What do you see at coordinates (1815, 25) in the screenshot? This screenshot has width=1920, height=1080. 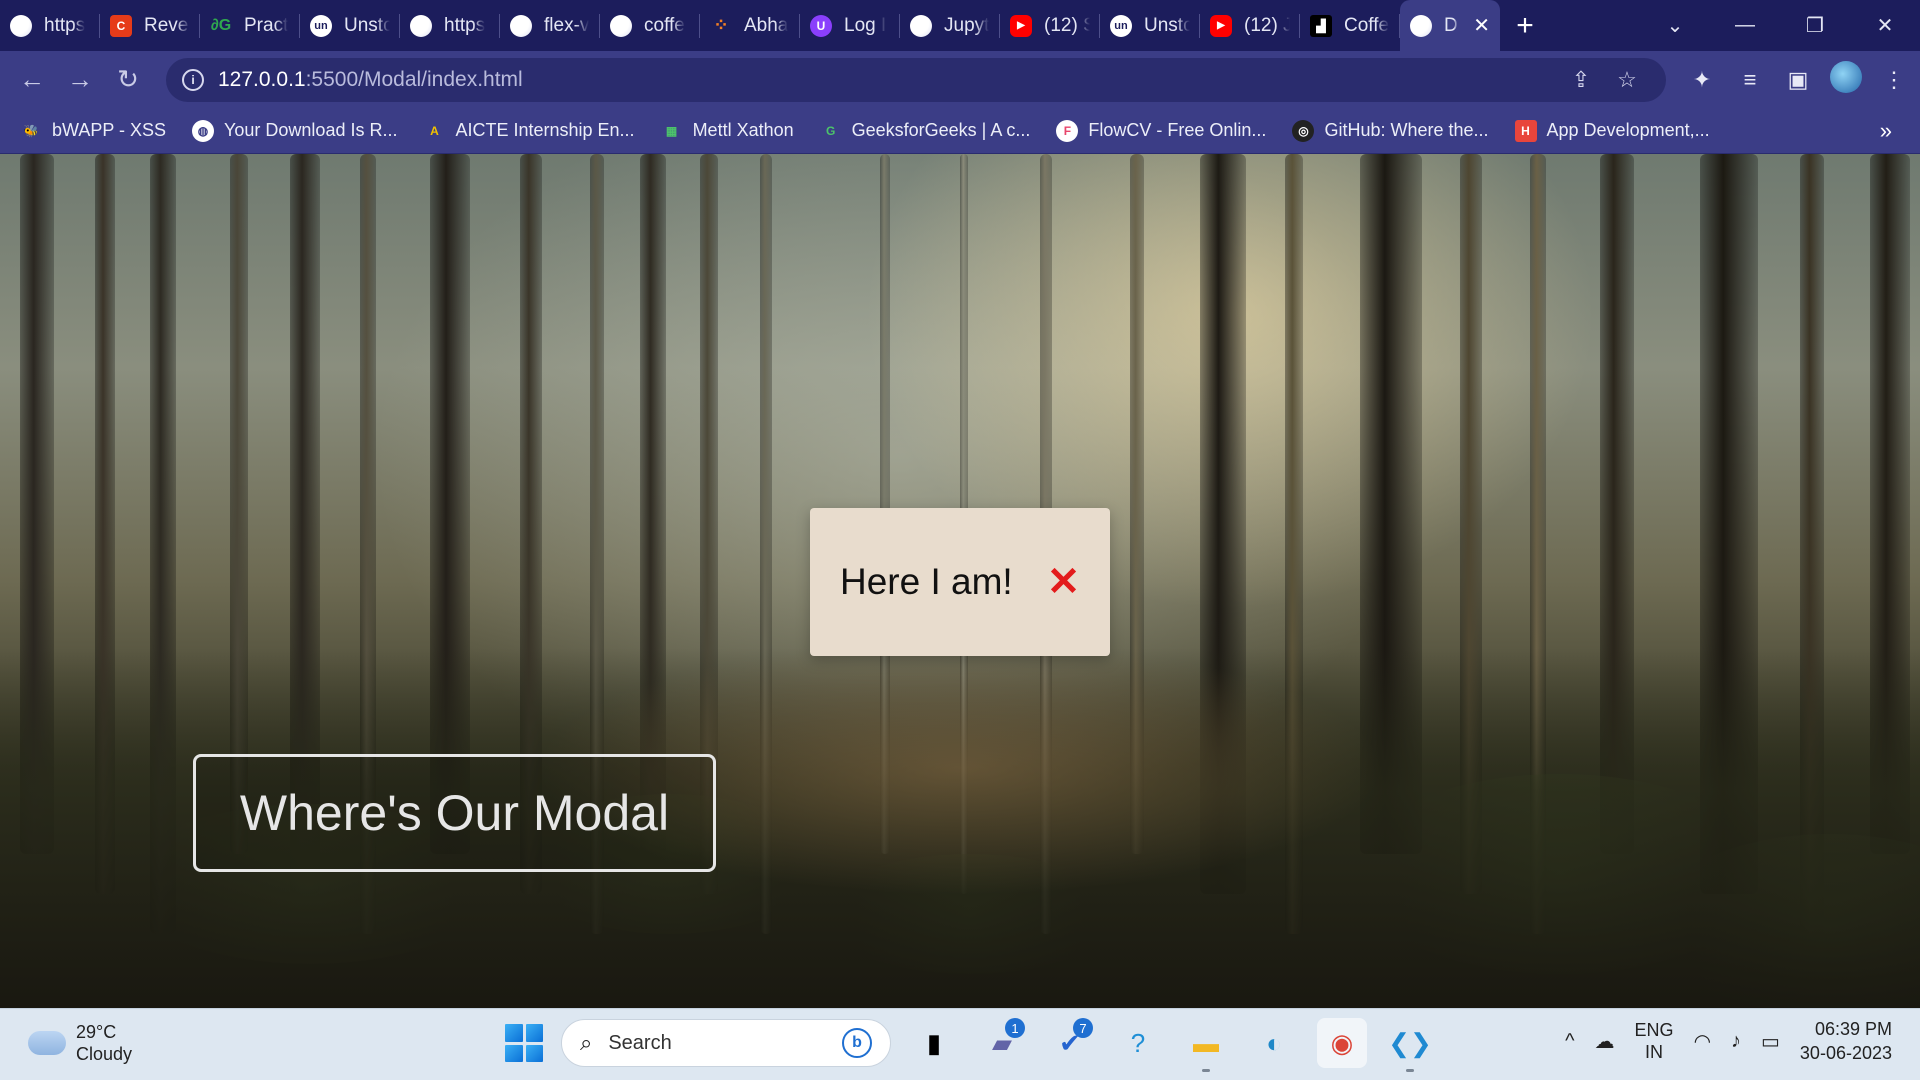 I see `restore-button: ❐` at bounding box center [1815, 25].